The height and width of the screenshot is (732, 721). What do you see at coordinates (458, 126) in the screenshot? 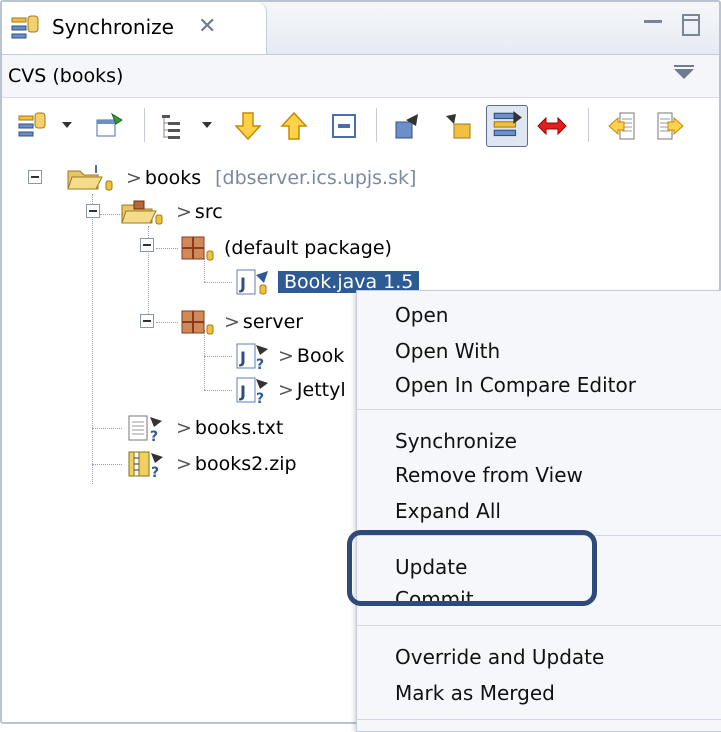
I see `outgoing-mode-icon` at bounding box center [458, 126].